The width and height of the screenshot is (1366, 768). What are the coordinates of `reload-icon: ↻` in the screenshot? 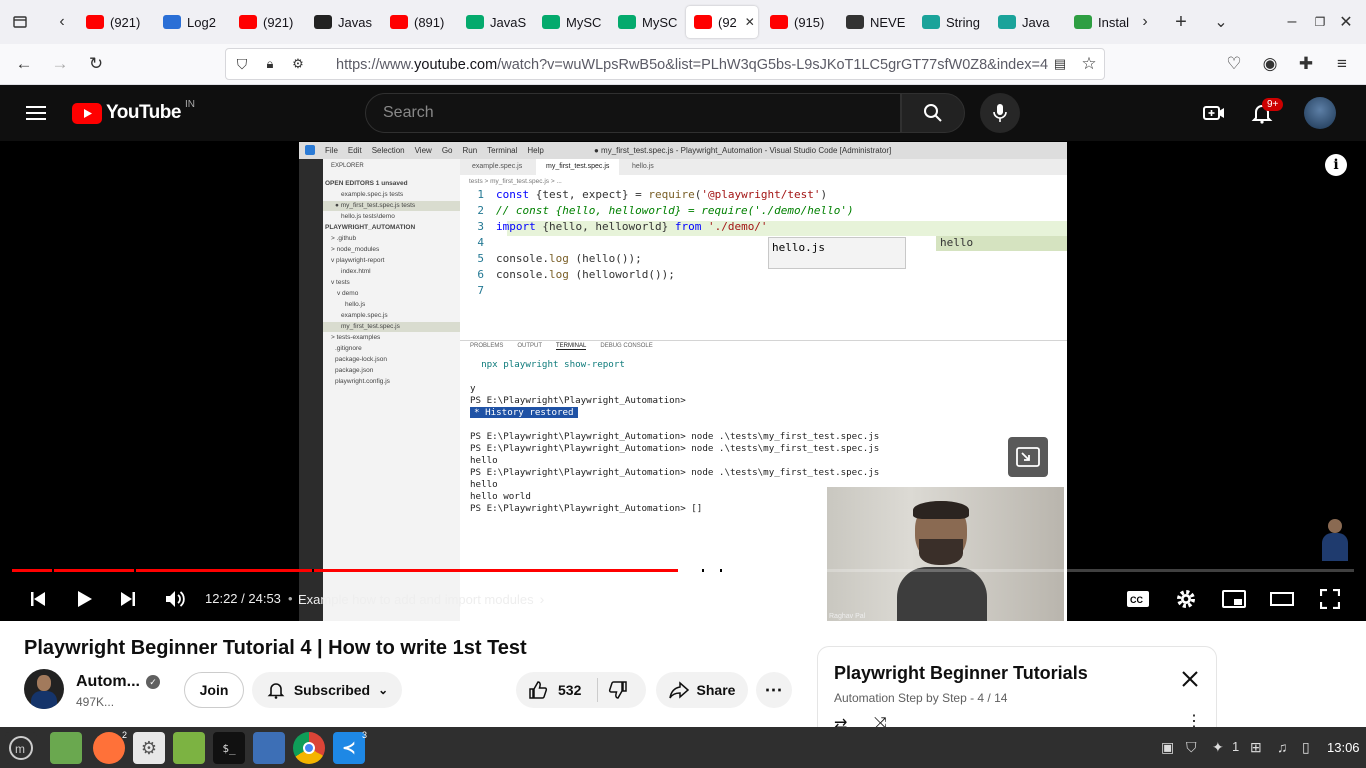 It's located at (96, 64).